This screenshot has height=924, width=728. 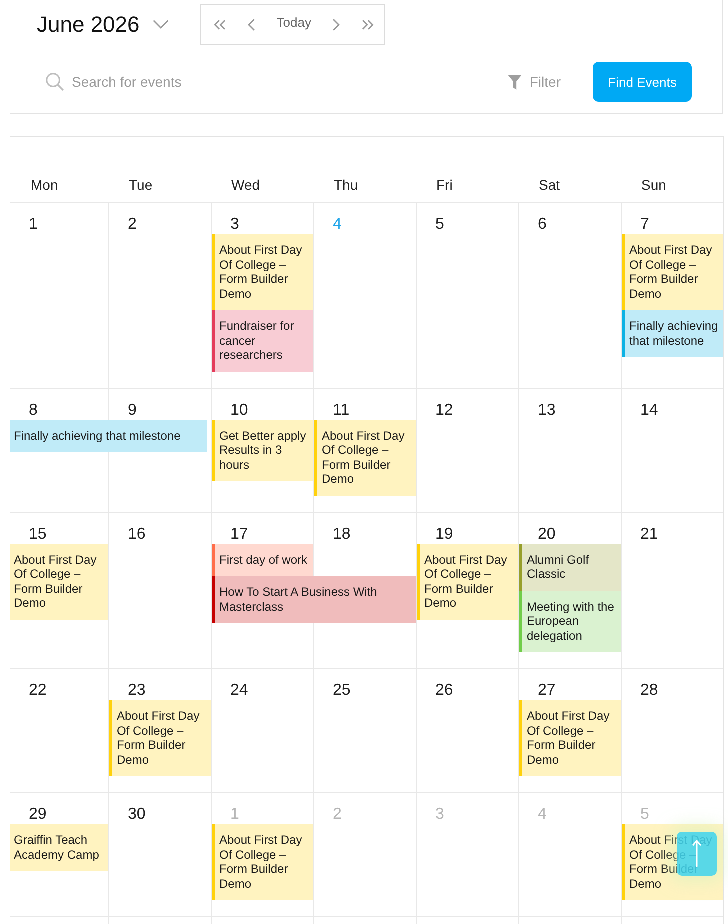 I want to click on weekday-label: Fri, so click(x=444, y=185).